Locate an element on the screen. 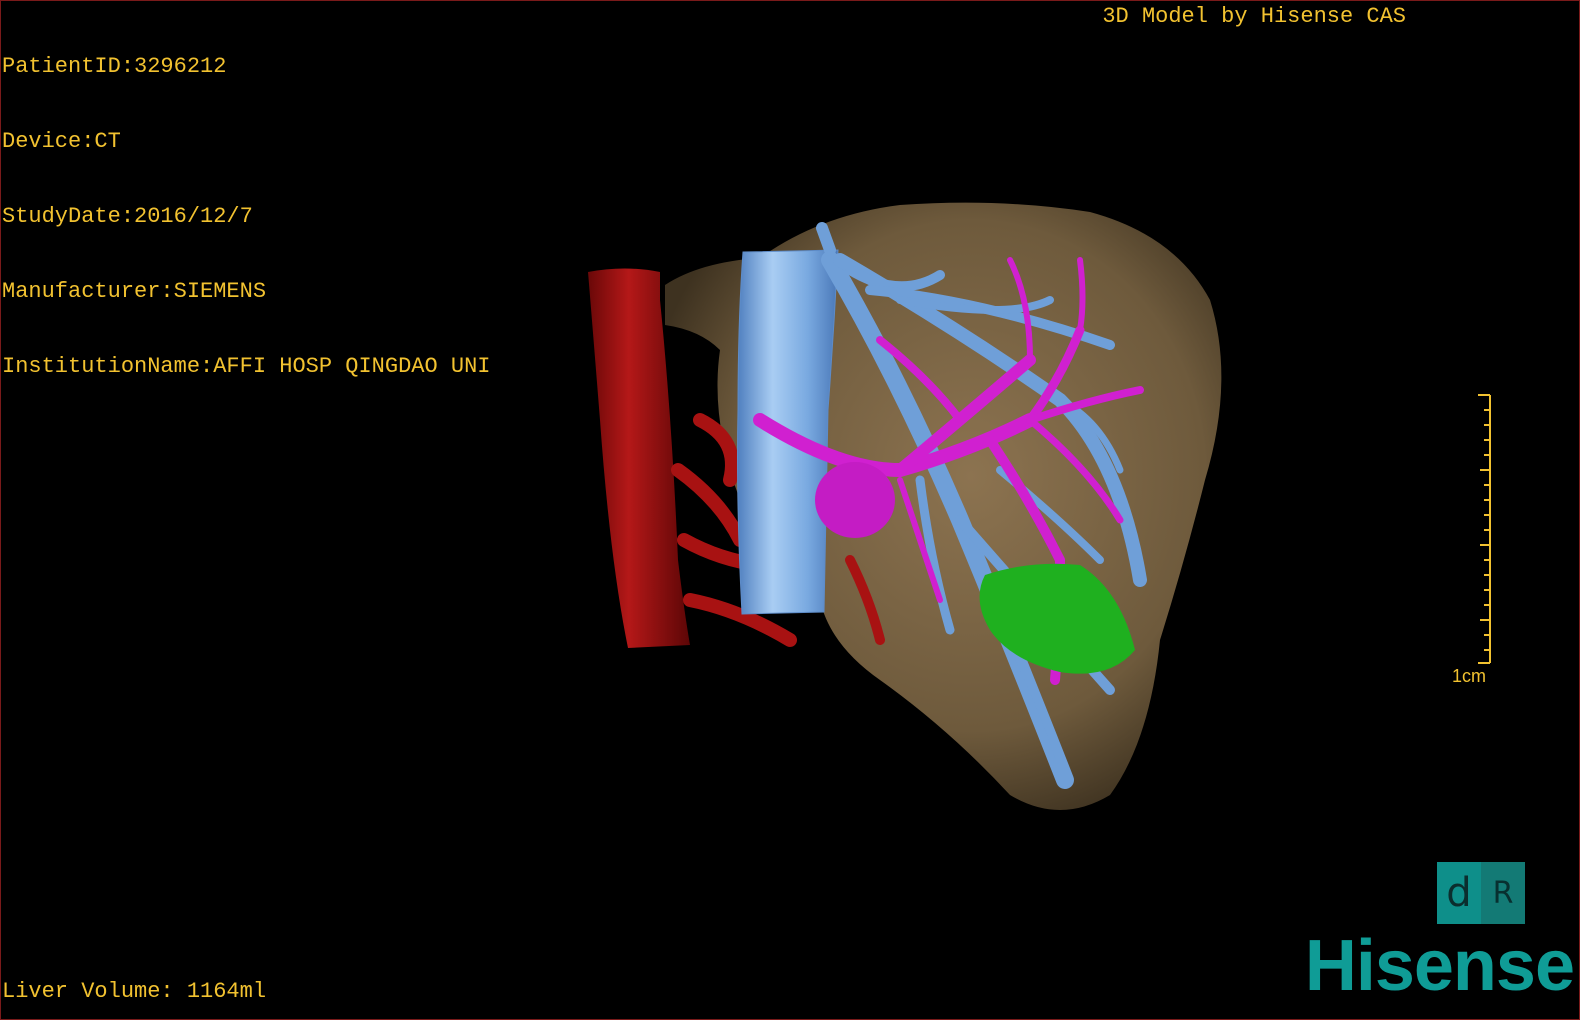 The width and height of the screenshot is (1580, 1020). device-text: Device:CT is located at coordinates (61, 141).